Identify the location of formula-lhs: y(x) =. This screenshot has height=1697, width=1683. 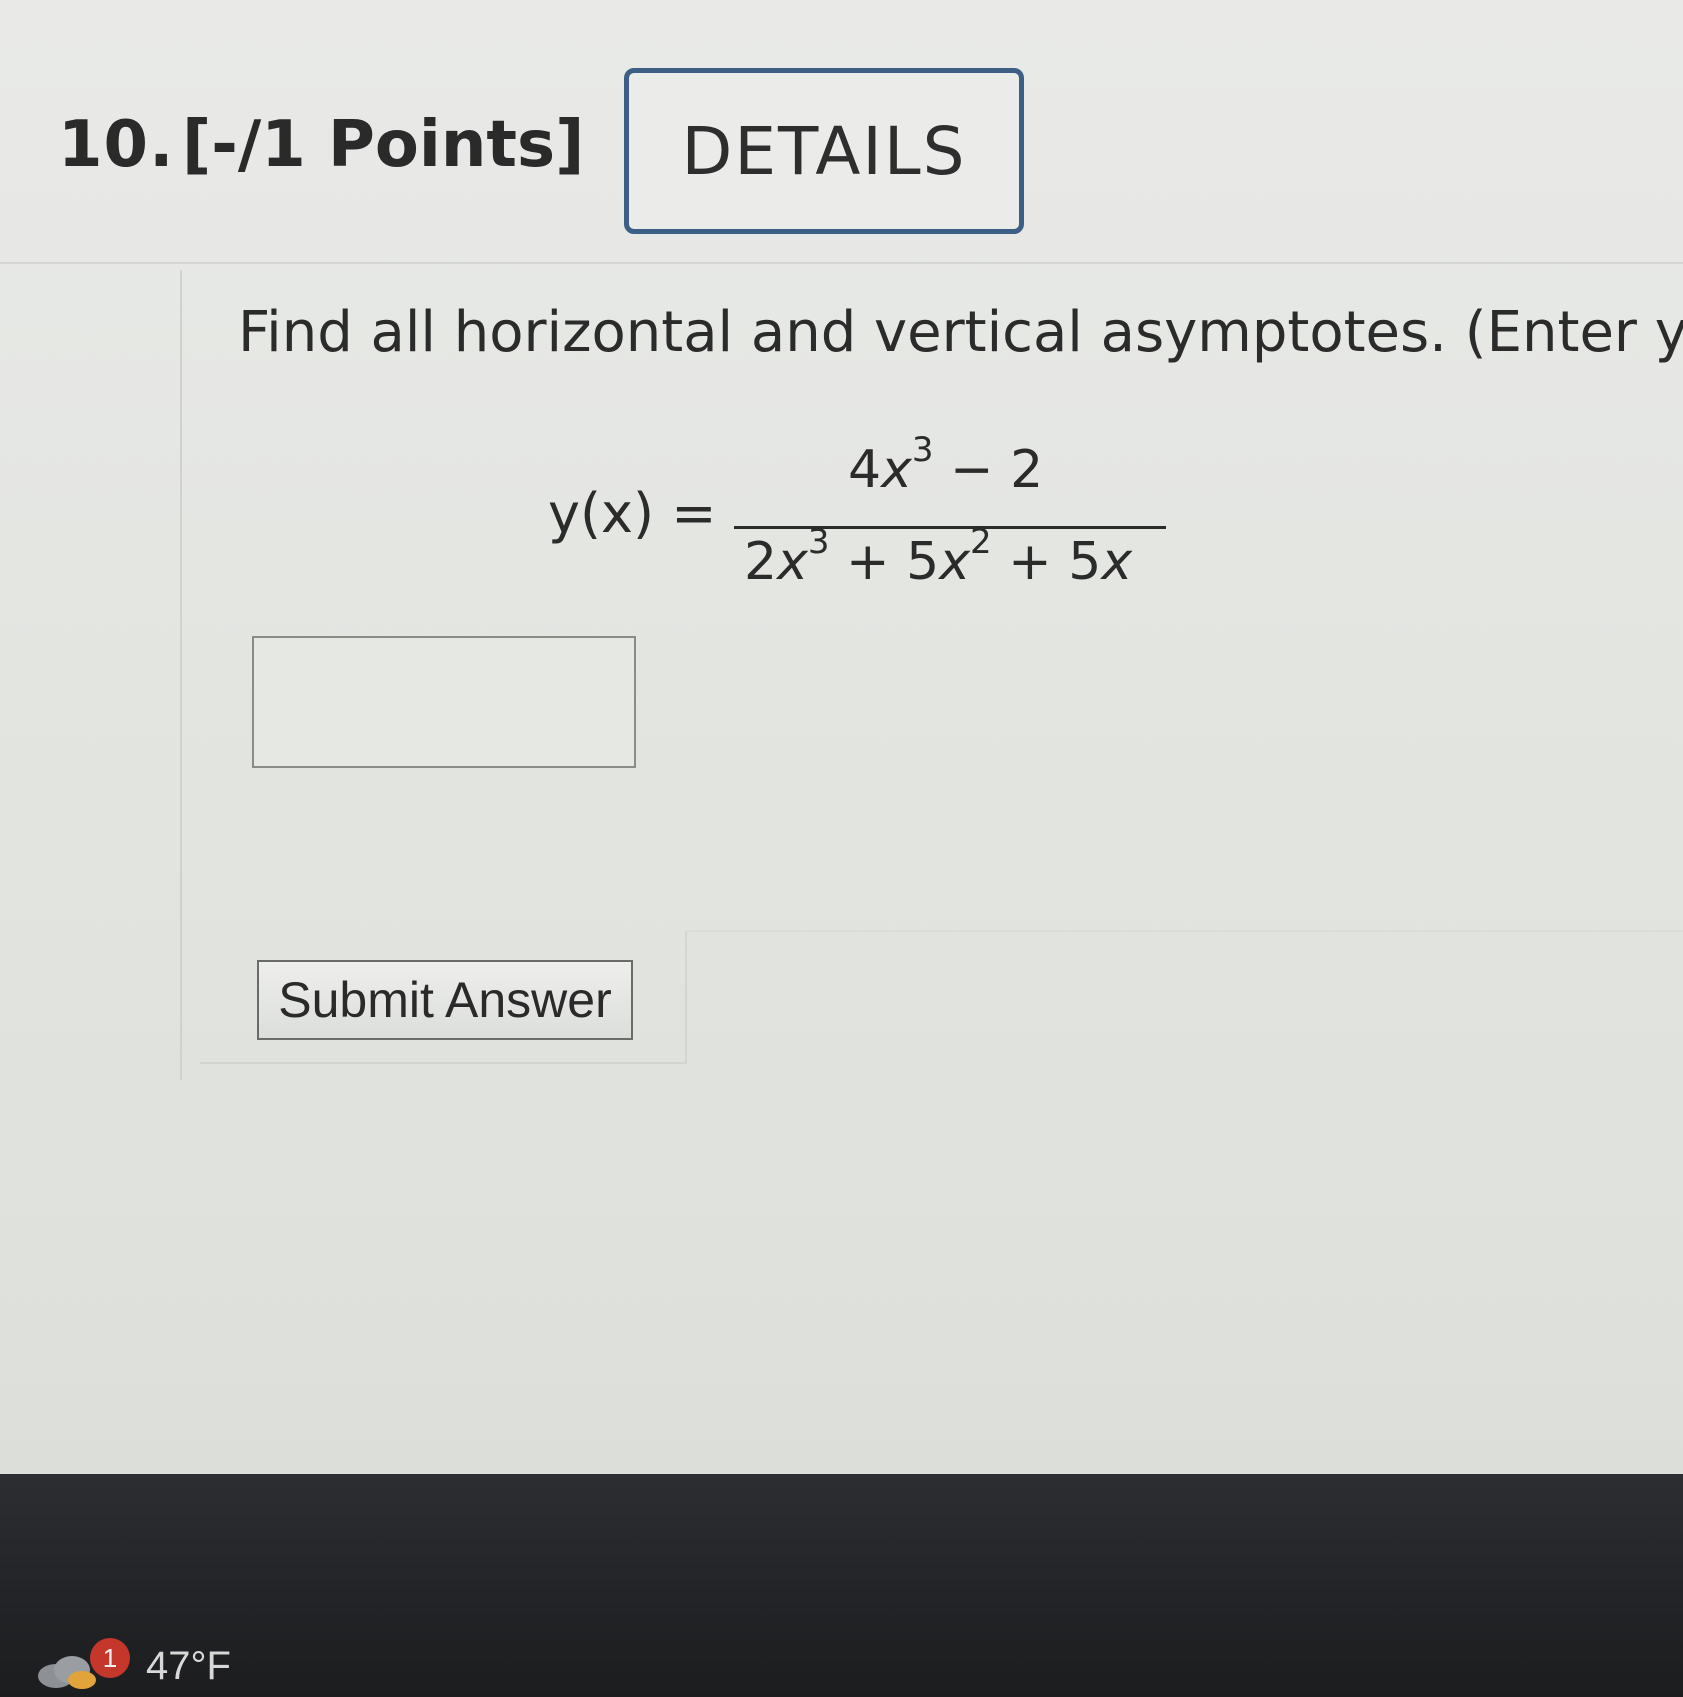
(632, 513).